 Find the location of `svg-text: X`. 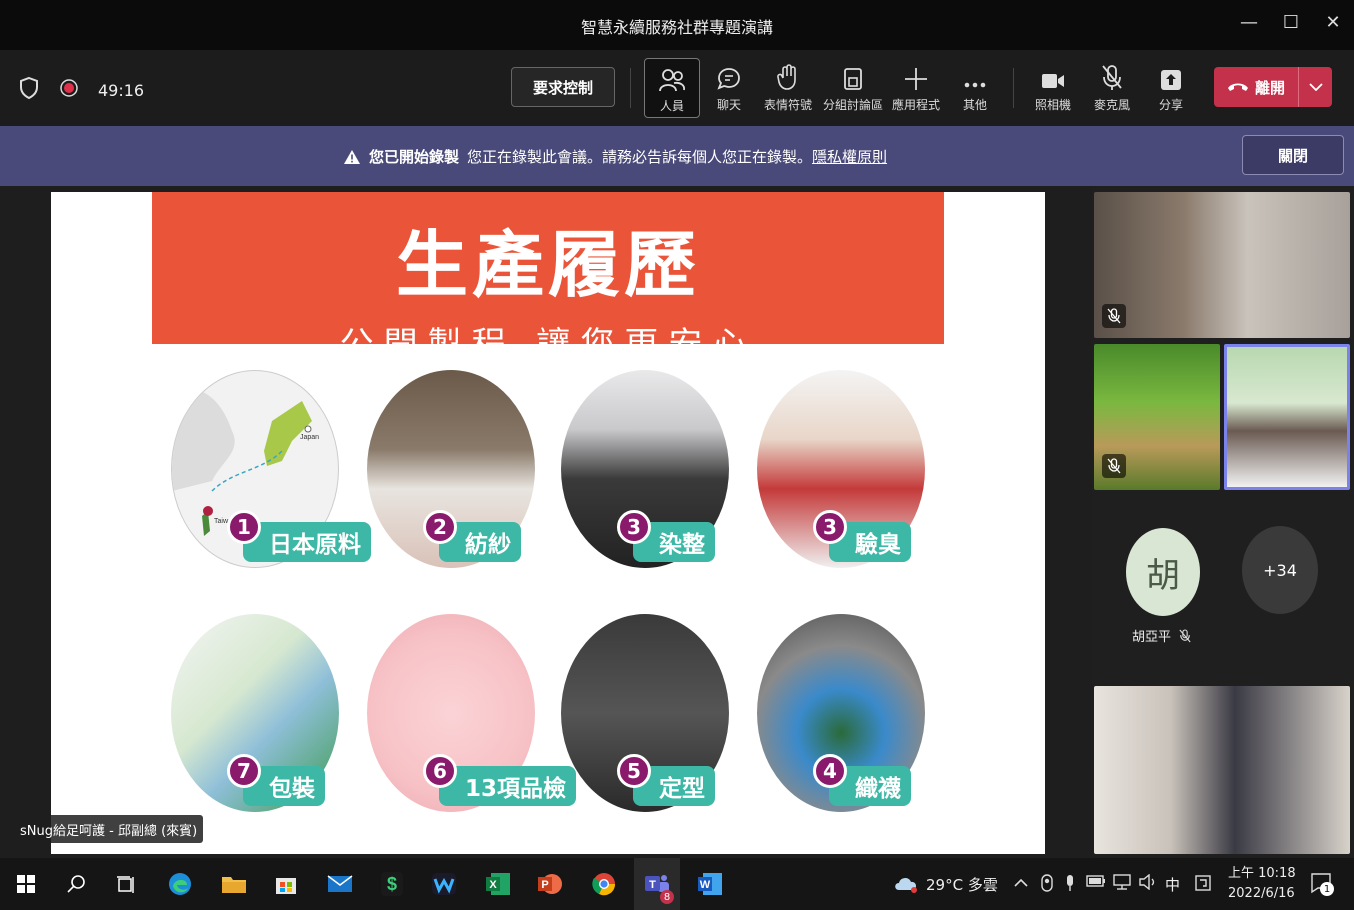

svg-text: X is located at coordinates (493, 885).